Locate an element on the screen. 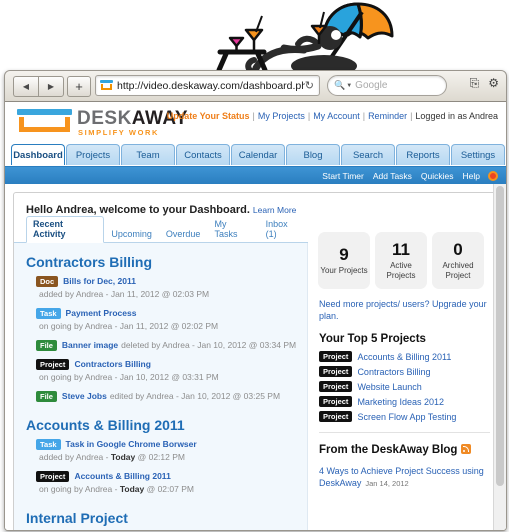  stat-your-projects: 9 Your Projects is located at coordinates (344, 260).